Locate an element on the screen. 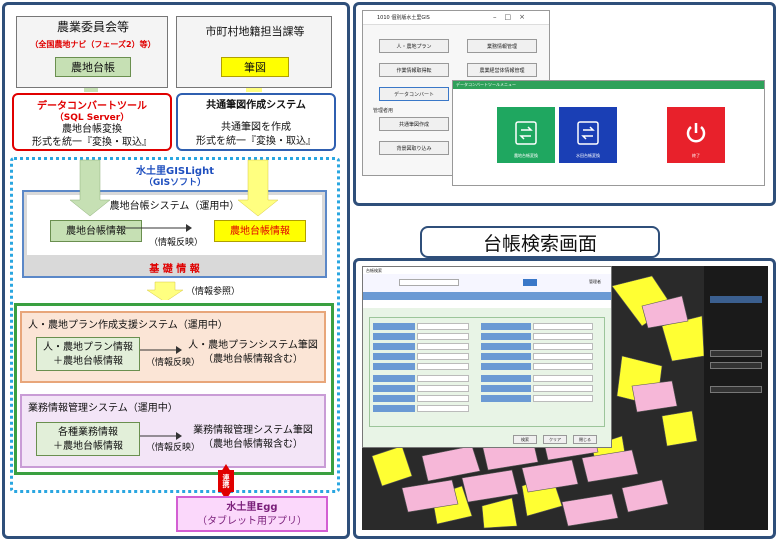  link-label: 連携 is located at coordinates (226, 481).